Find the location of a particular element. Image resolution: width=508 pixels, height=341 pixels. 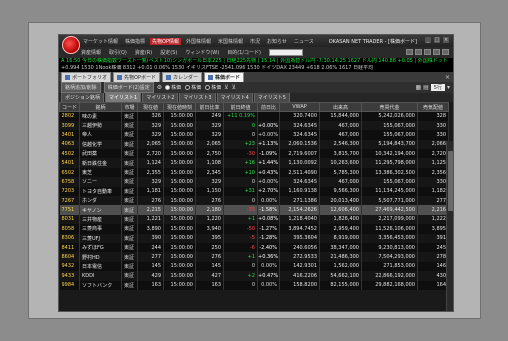

radio-icon is located at coordinates (208, 87).